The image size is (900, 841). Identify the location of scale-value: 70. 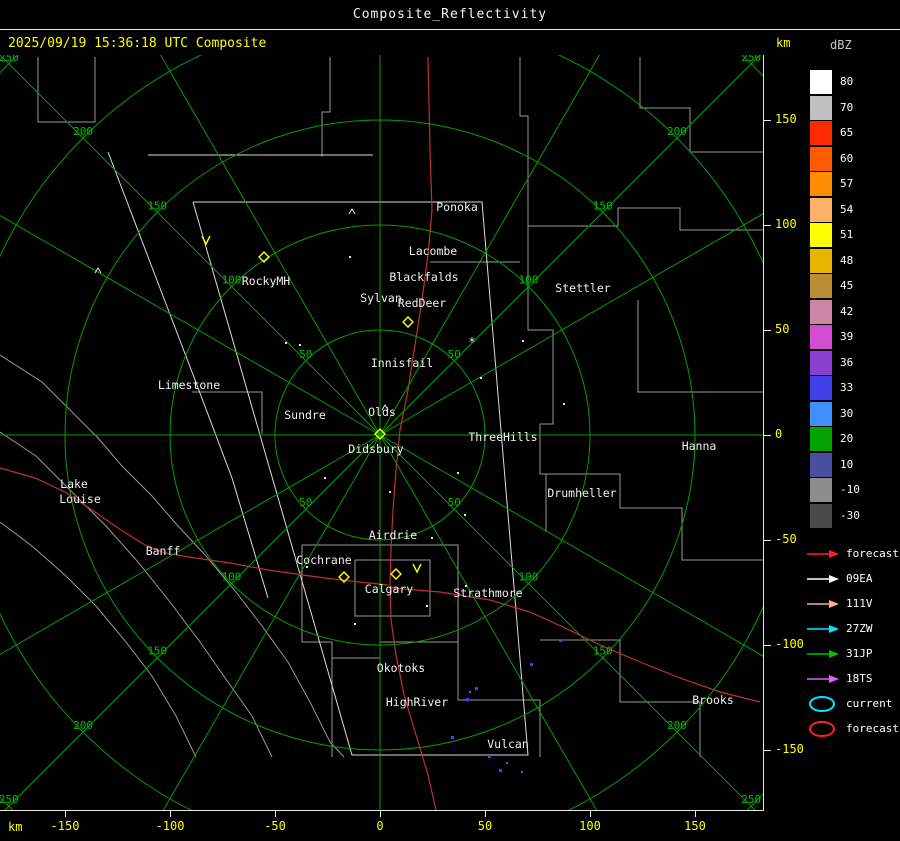
(847, 107).